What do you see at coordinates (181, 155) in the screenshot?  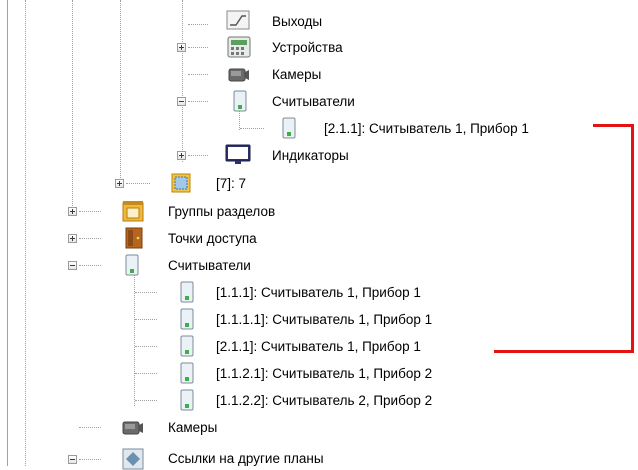 I see `expand-toggle-indicators` at bounding box center [181, 155].